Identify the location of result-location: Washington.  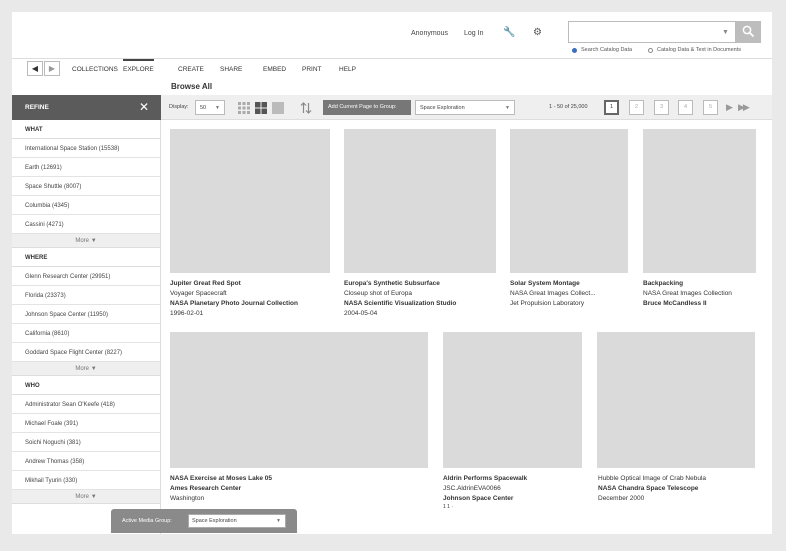
(187, 498).